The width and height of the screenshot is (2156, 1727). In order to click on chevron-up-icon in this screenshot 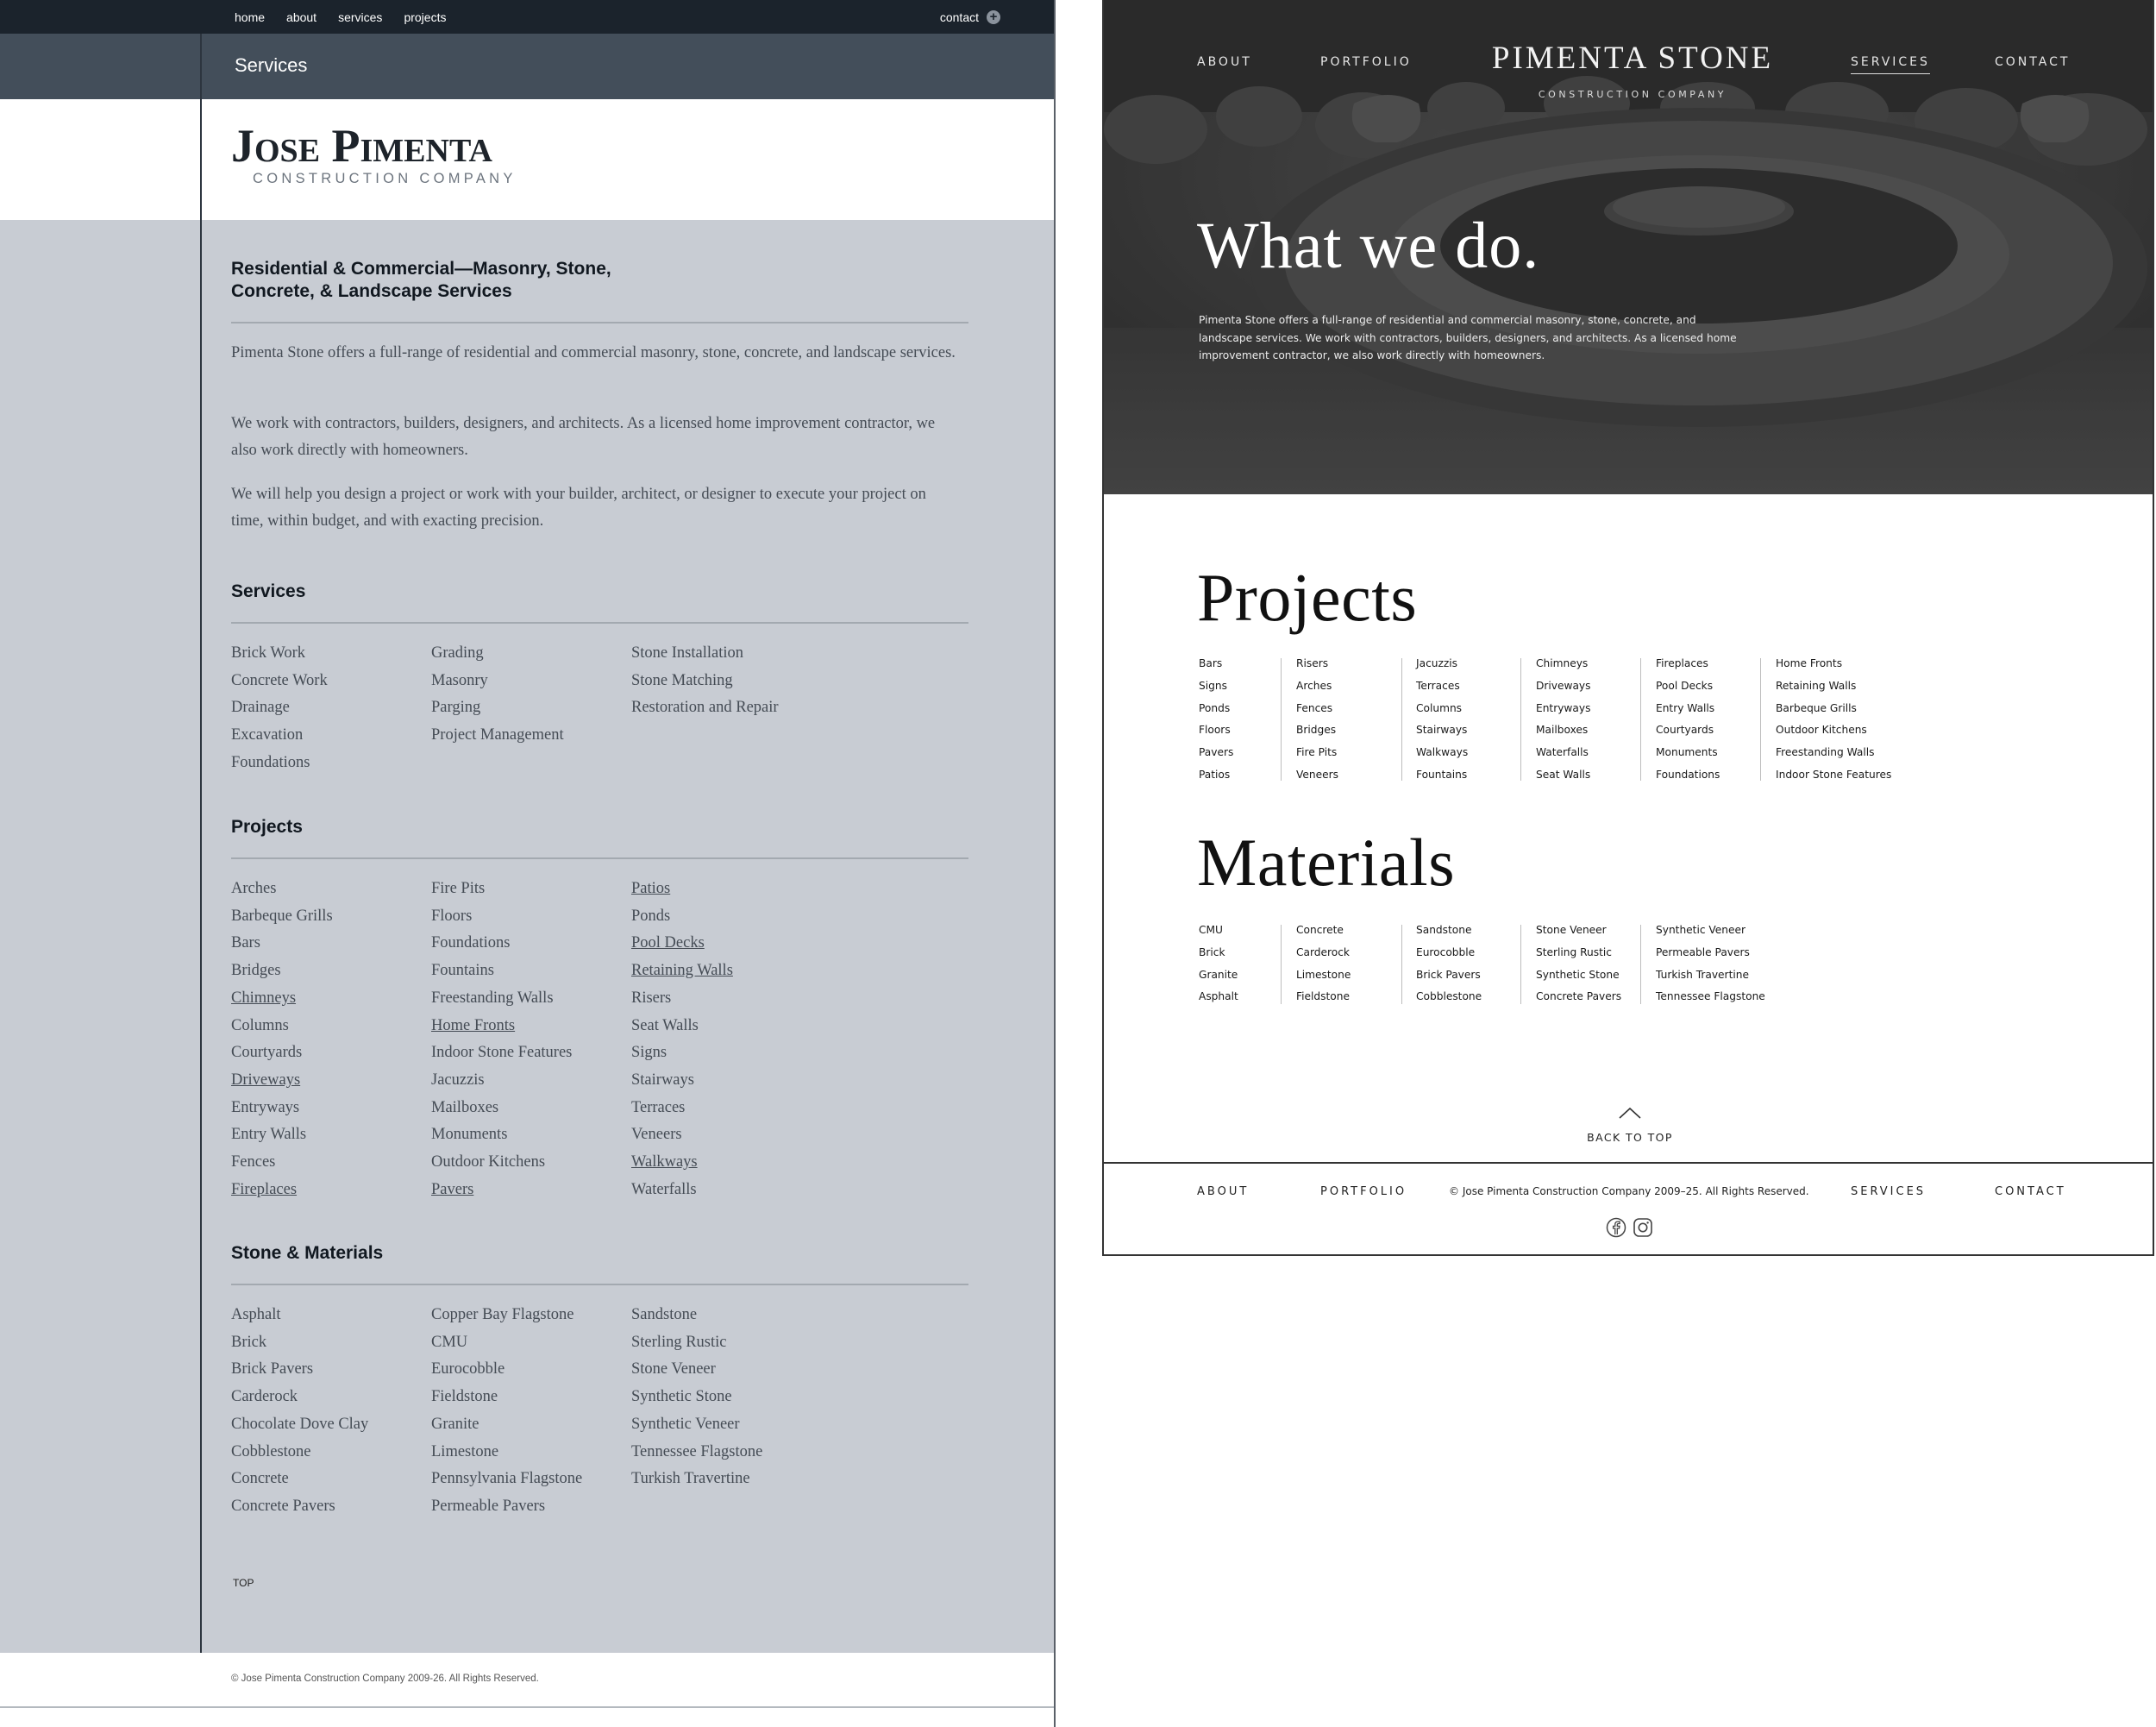, I will do `click(1630, 1113)`.